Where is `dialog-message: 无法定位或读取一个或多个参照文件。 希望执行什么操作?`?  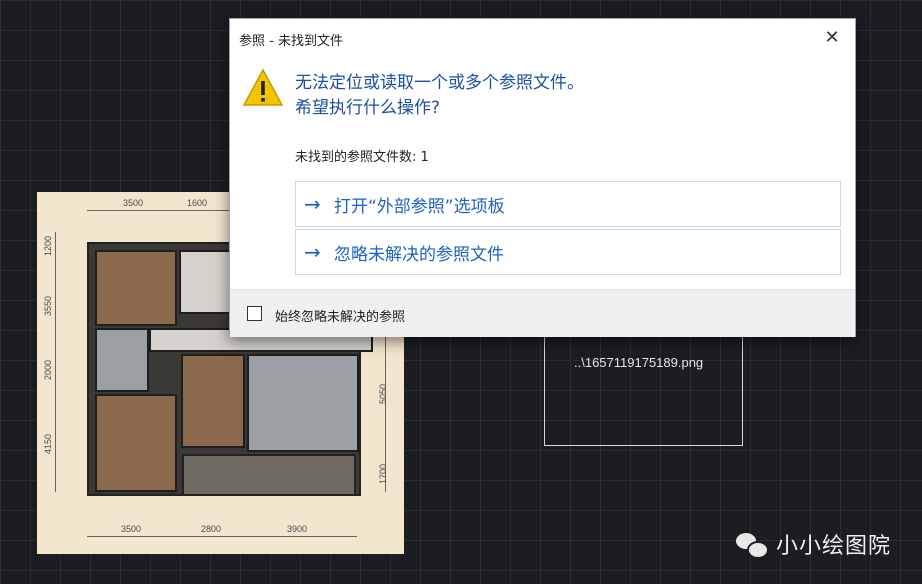
dialog-message: 无法定位或读取一个或多个参照文件。 希望执行什么操作? is located at coordinates (439, 96).